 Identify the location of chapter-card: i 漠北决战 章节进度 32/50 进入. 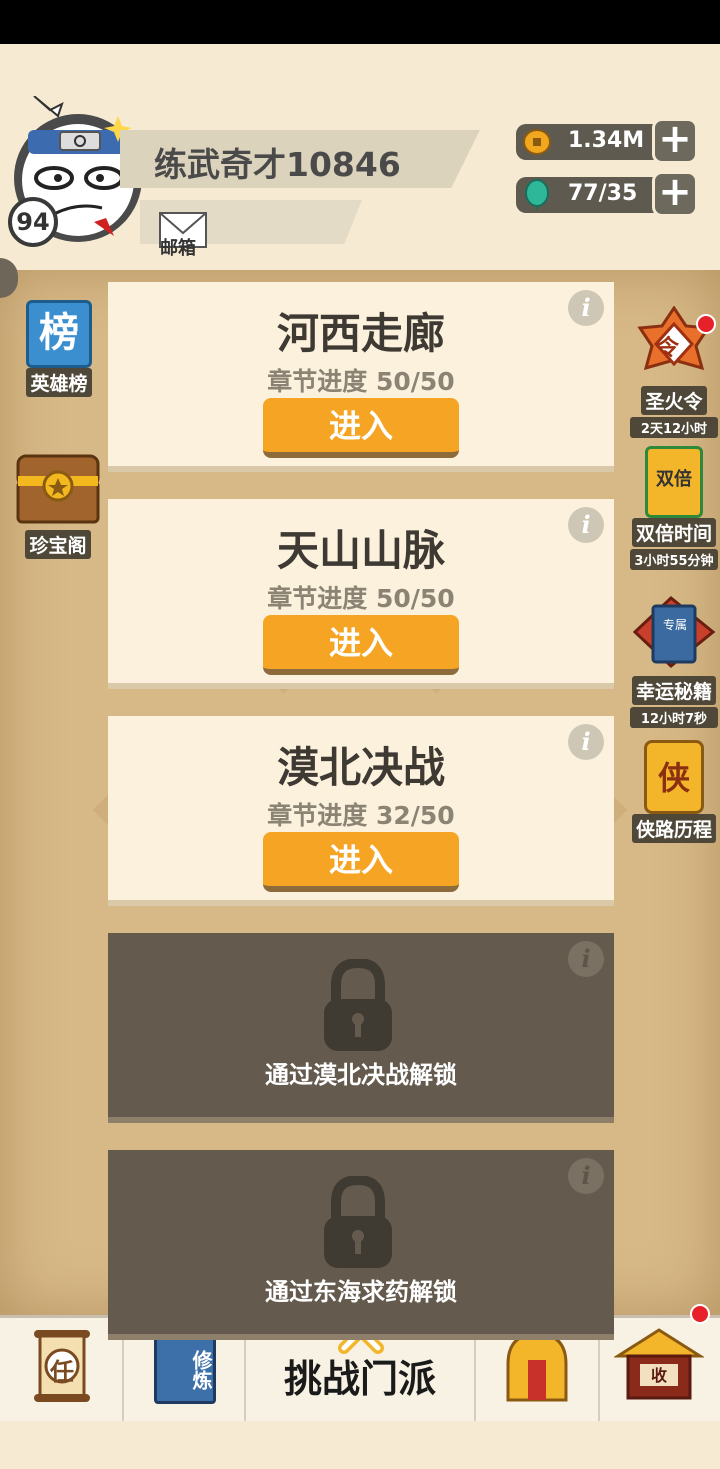
(361, 811).